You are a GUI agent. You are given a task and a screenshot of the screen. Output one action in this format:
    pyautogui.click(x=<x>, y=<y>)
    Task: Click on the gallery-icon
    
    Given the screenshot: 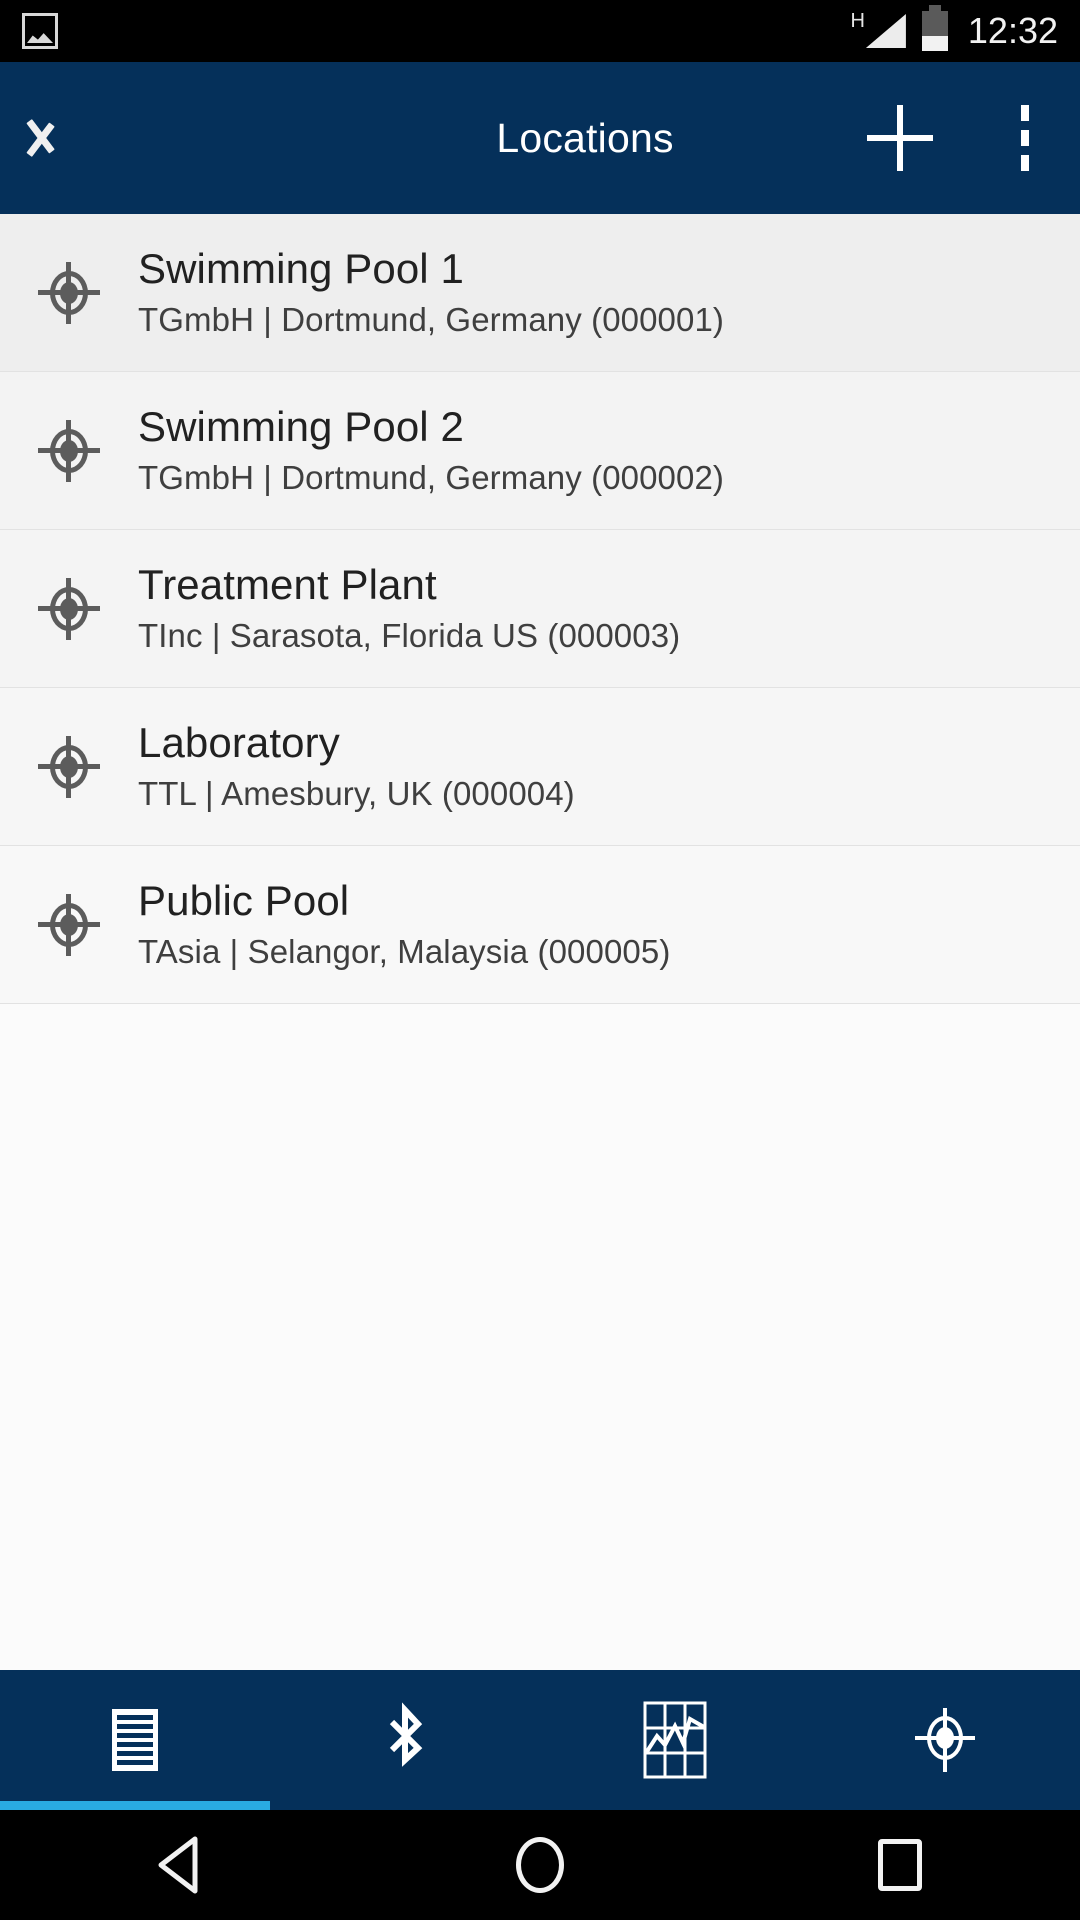 What is the action you would take?
    pyautogui.click(x=40, y=31)
    